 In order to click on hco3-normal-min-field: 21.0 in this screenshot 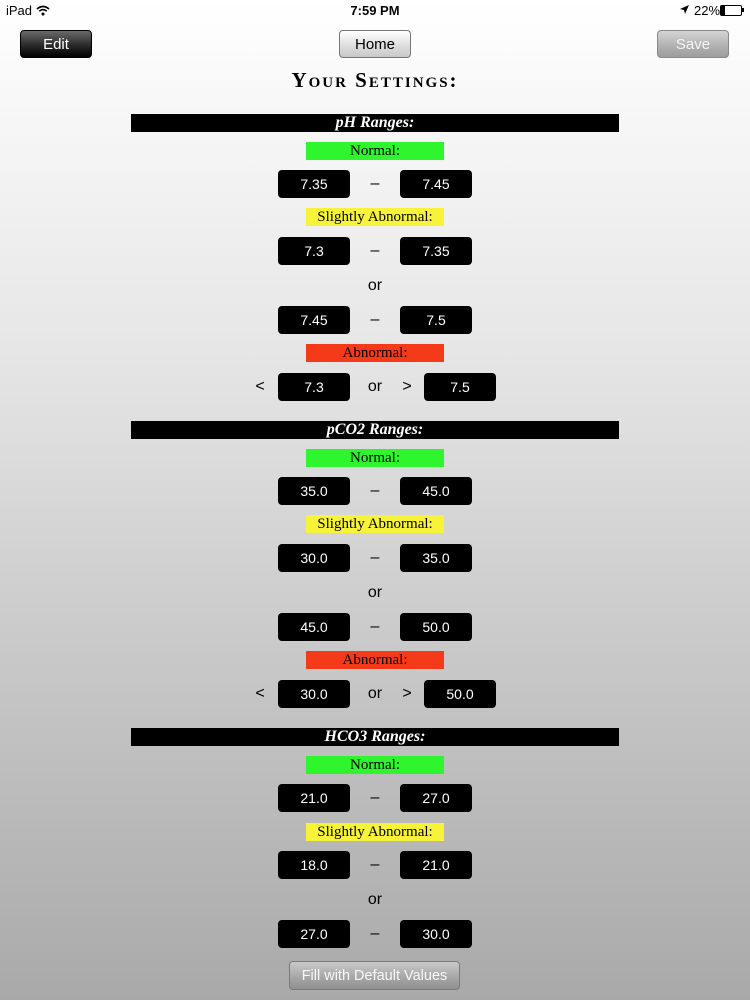, I will do `click(314, 798)`.